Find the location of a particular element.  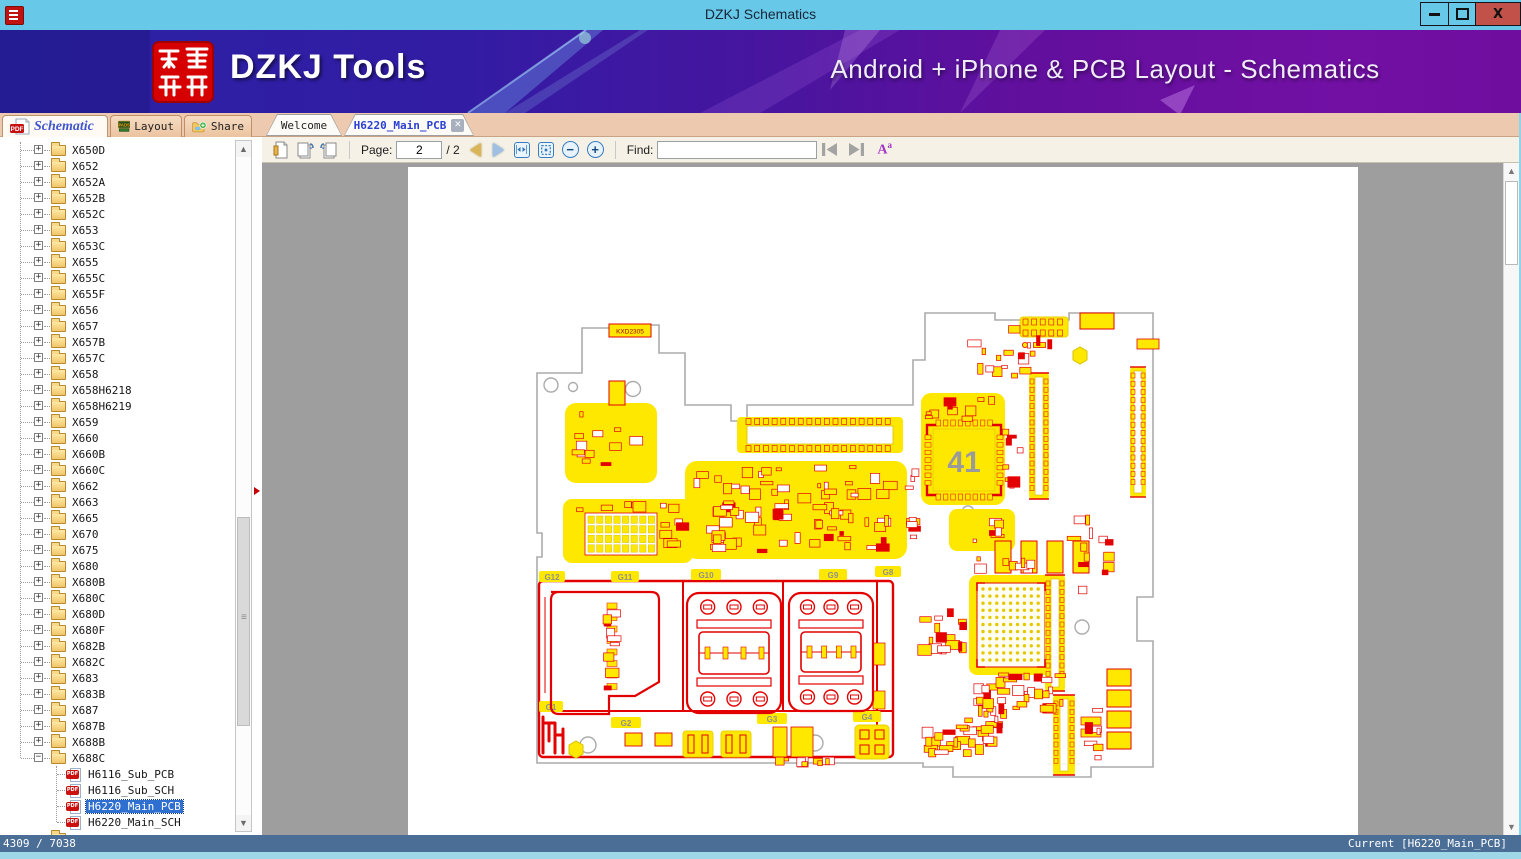

zoom-in-button: + is located at coordinates (595, 149).